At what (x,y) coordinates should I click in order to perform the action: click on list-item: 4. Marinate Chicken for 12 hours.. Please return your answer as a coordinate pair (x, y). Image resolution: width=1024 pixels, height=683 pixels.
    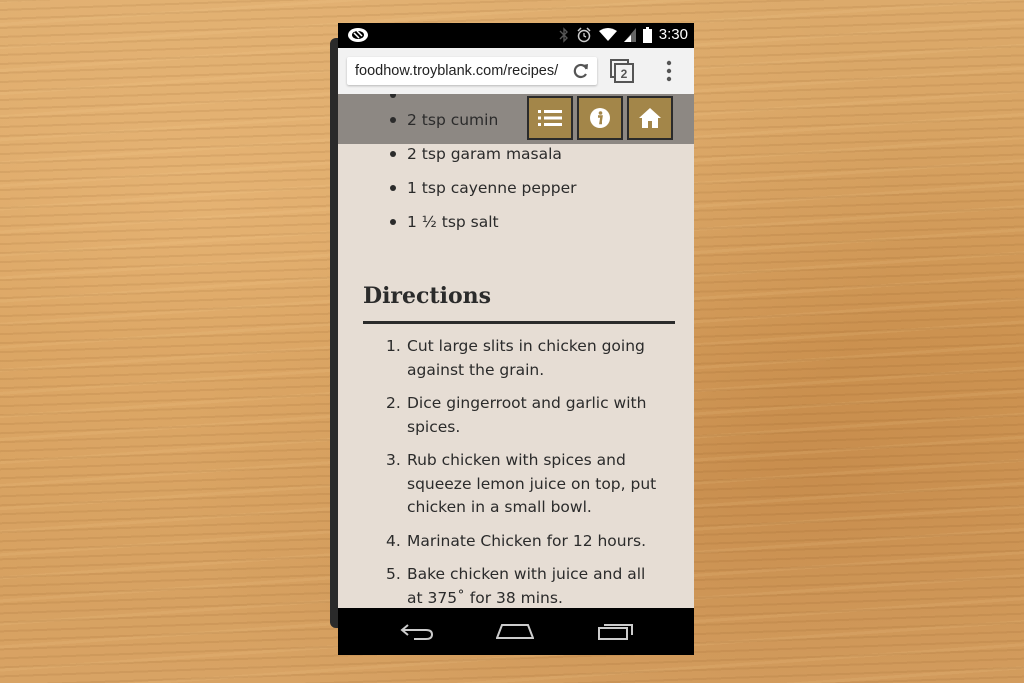
    Looking at the image, I should click on (516, 542).